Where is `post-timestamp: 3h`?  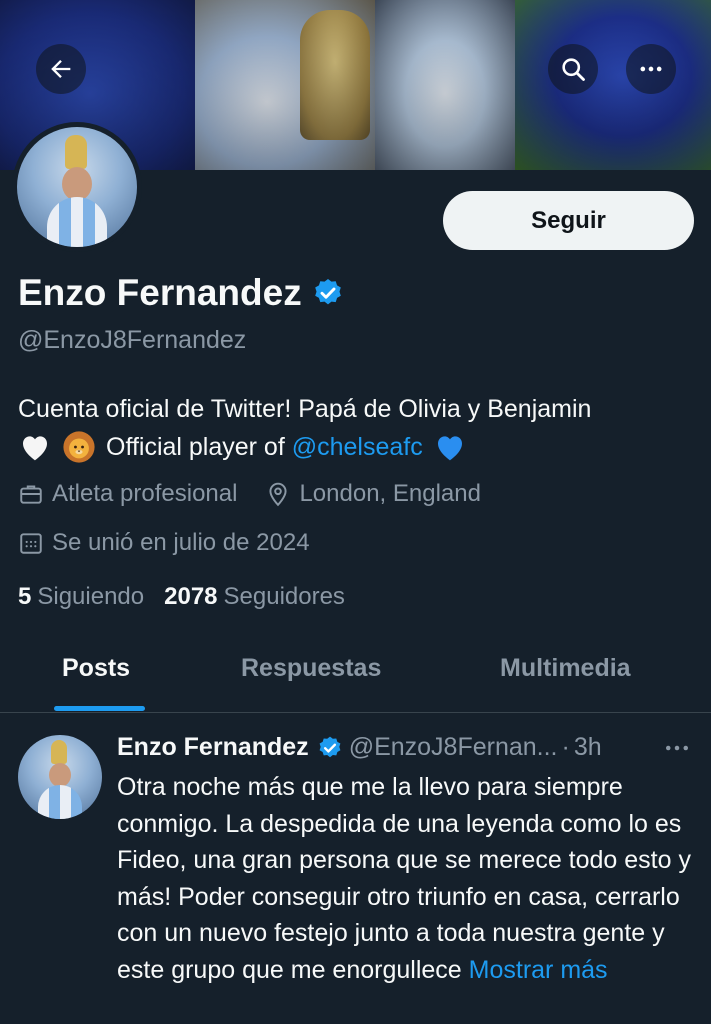 post-timestamp: 3h is located at coordinates (588, 747).